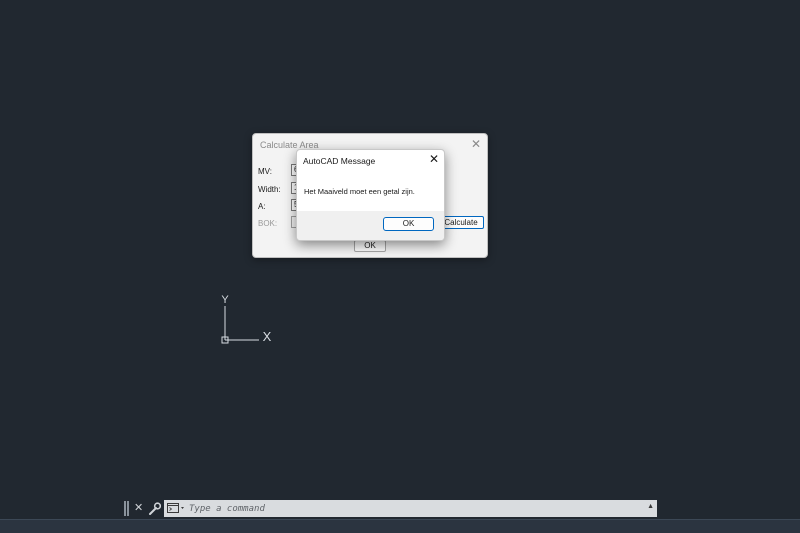 This screenshot has height=533, width=800. What do you see at coordinates (265, 171) in the screenshot?
I see `mv-label: MV:` at bounding box center [265, 171].